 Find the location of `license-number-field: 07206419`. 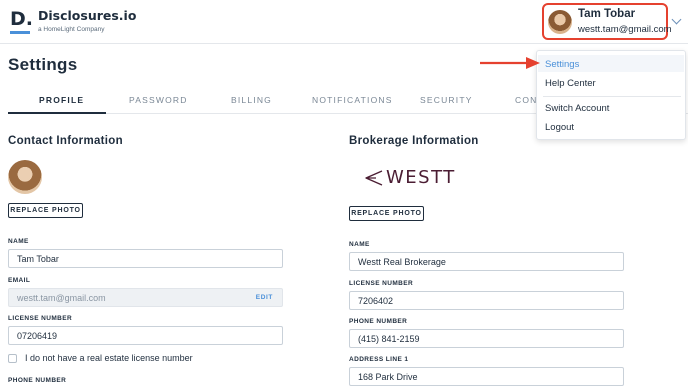

license-number-field: 07206419 is located at coordinates (145, 335).